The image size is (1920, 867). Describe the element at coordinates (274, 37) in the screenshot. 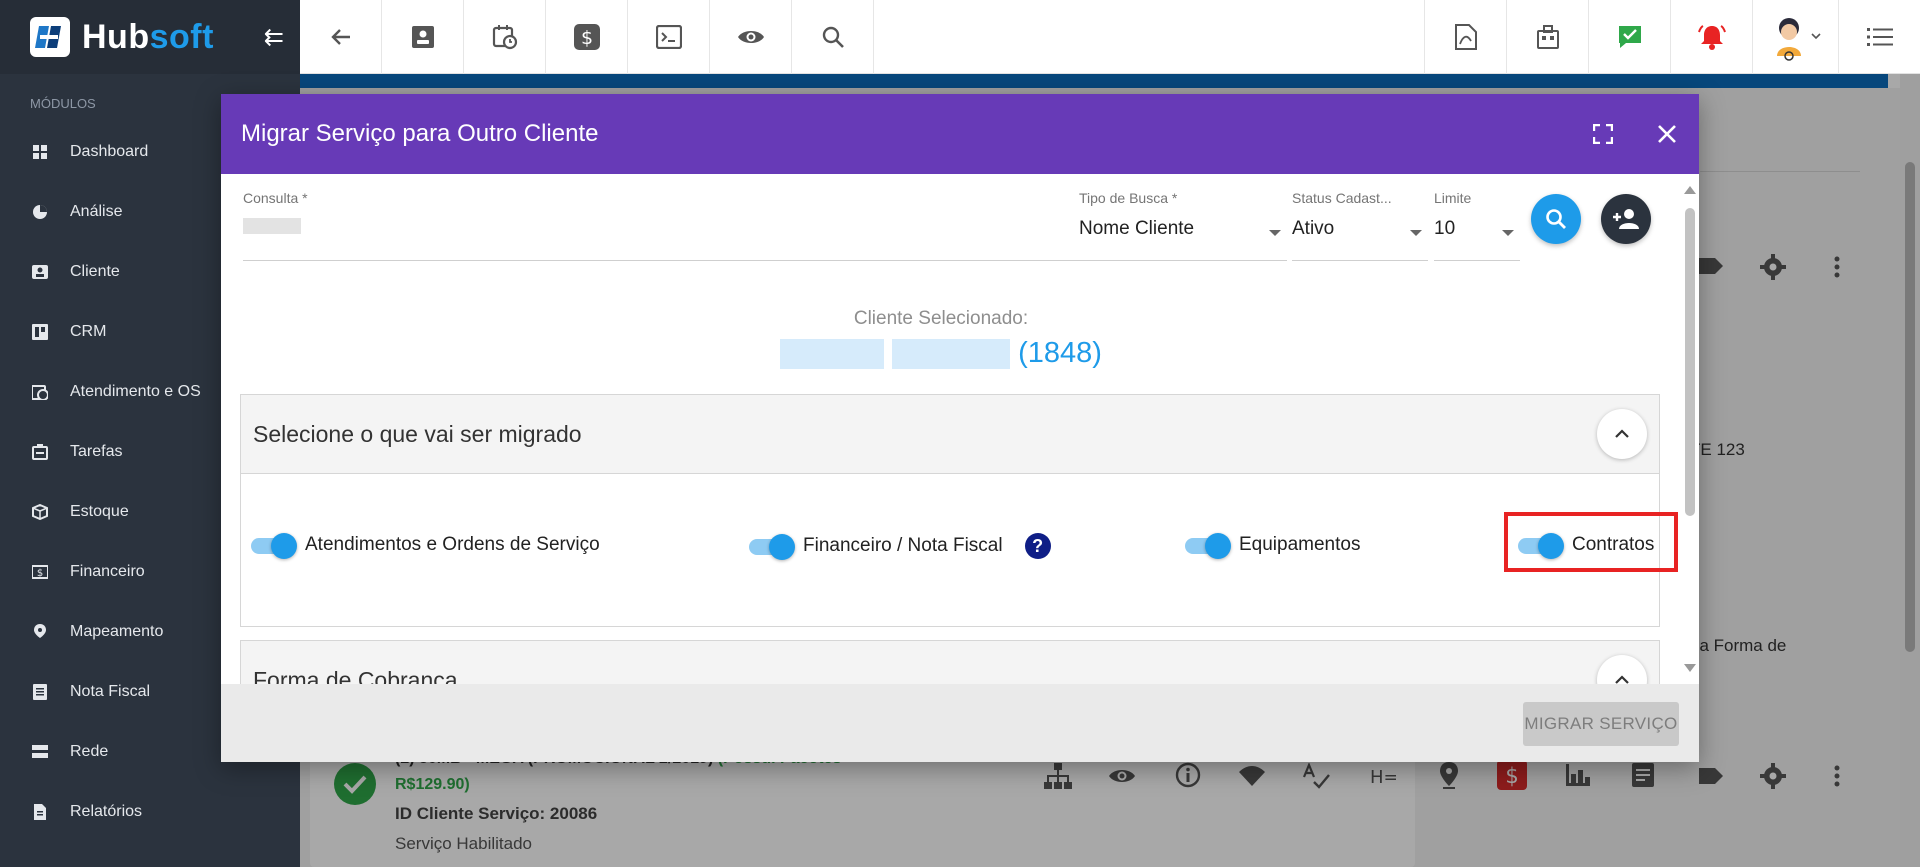

I see `collapse-menu-icon: ⇇` at that location.